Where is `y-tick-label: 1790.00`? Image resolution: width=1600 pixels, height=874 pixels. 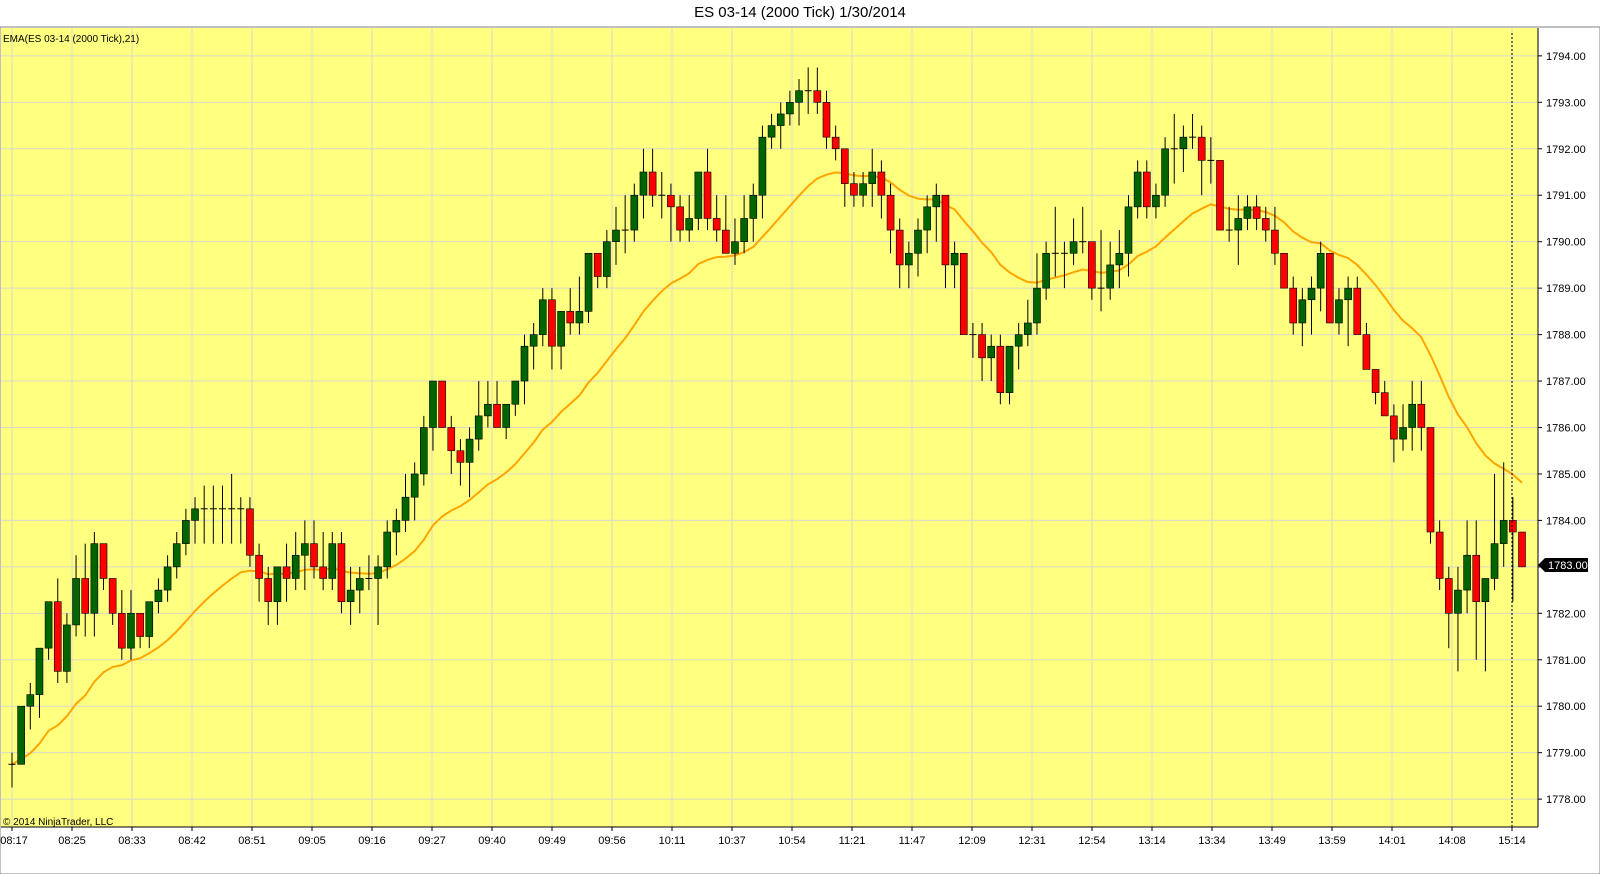
y-tick-label: 1790.00 is located at coordinates (1566, 243).